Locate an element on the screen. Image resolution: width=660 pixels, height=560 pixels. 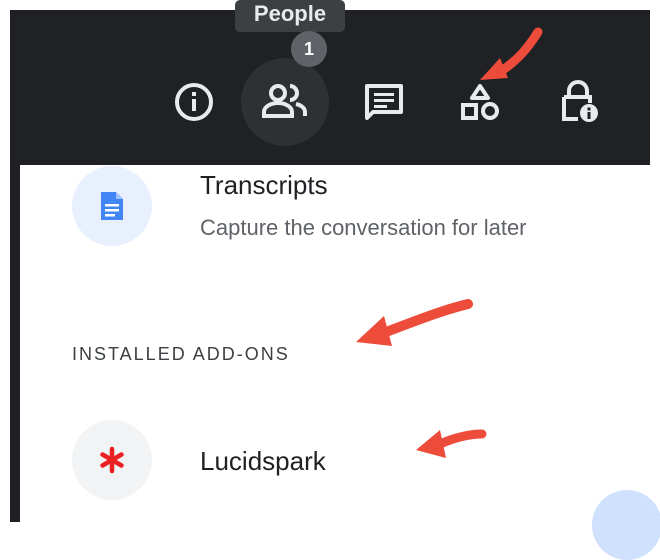
floating-action-button is located at coordinates (626, 525).